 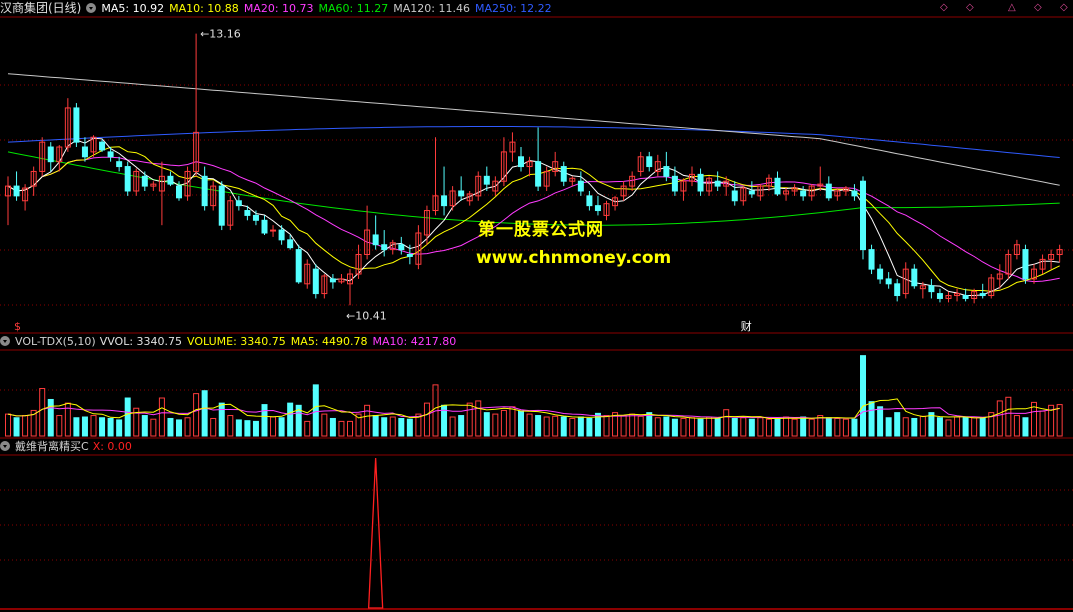 I want to click on vol-ma10-label: MA10: 4217.80, so click(x=414, y=341).